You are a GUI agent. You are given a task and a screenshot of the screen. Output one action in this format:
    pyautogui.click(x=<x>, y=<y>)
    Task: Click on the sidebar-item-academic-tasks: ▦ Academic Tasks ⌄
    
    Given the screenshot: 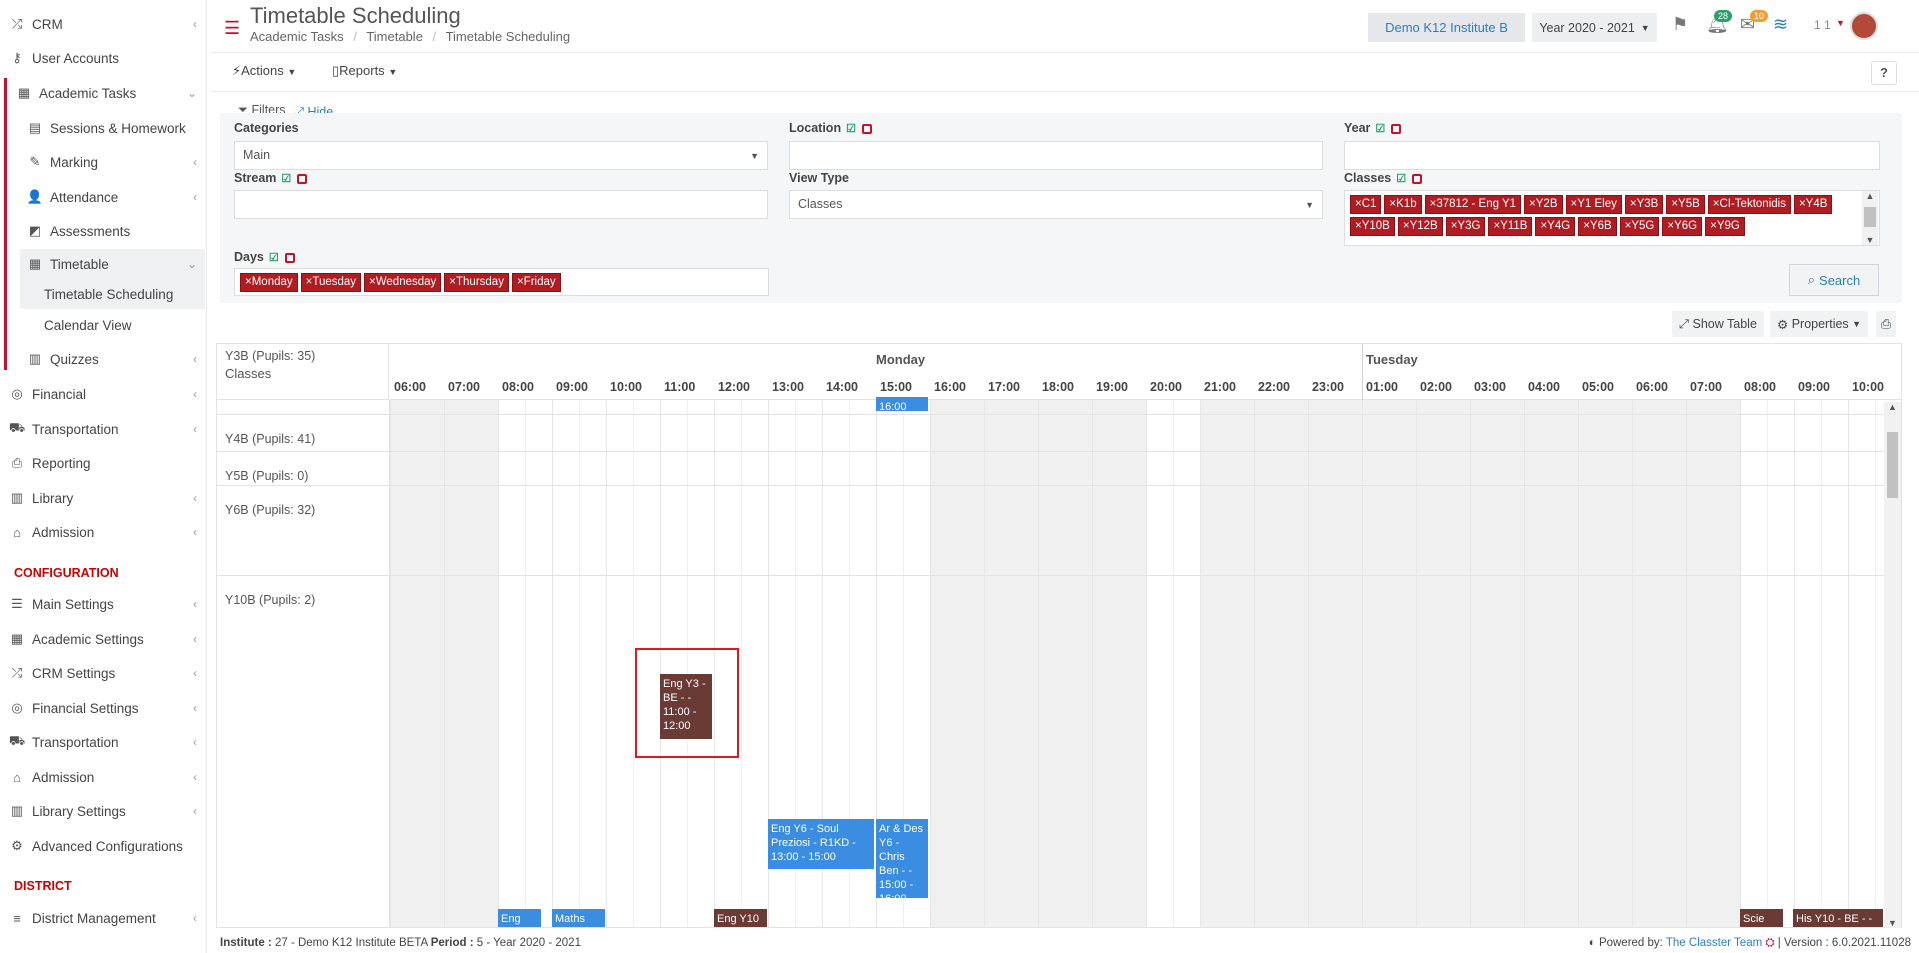 What is the action you would take?
    pyautogui.click(x=106, y=93)
    